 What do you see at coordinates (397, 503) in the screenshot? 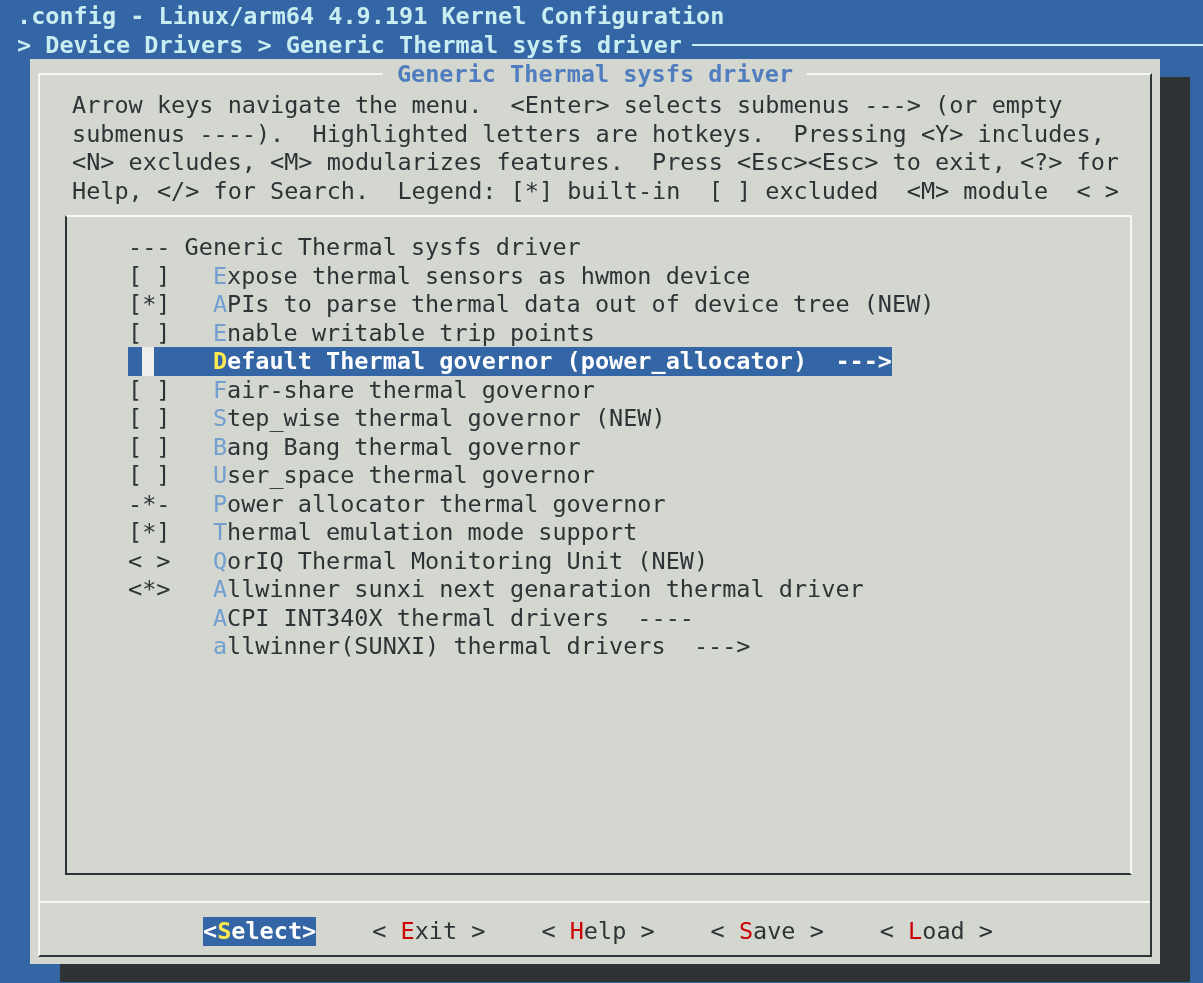
I see `menu-item: -*- Power allocator thermal governor` at bounding box center [397, 503].